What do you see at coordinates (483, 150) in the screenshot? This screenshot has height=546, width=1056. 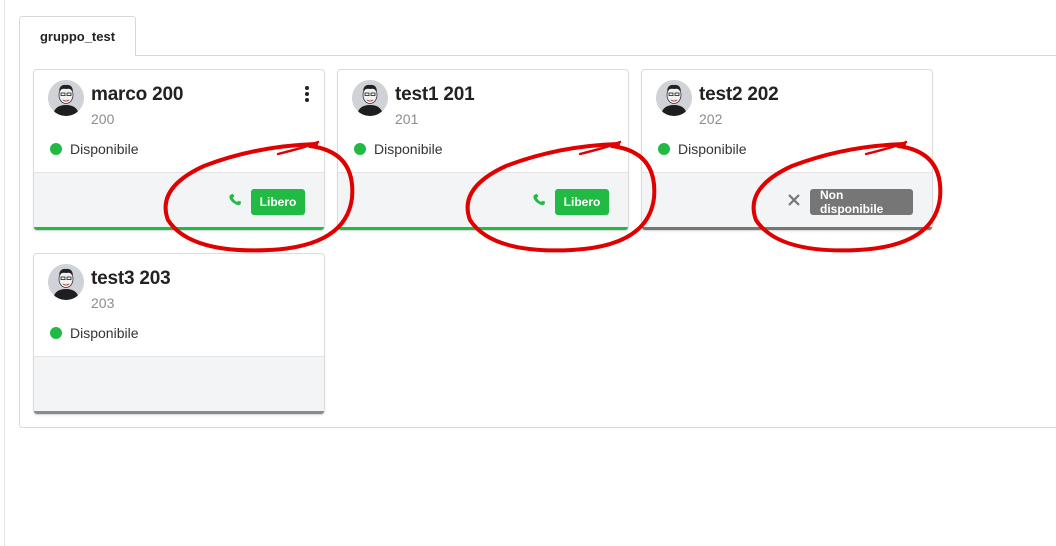 I see `extension-card-201: test1 201 201 Disponibile Libero` at bounding box center [483, 150].